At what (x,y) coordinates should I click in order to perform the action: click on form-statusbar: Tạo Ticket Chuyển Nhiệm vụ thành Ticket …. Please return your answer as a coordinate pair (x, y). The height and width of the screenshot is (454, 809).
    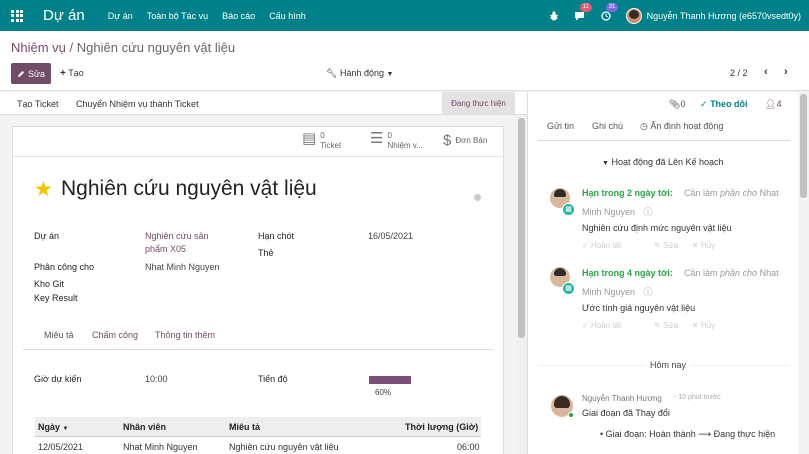
    Looking at the image, I should click on (263, 103).